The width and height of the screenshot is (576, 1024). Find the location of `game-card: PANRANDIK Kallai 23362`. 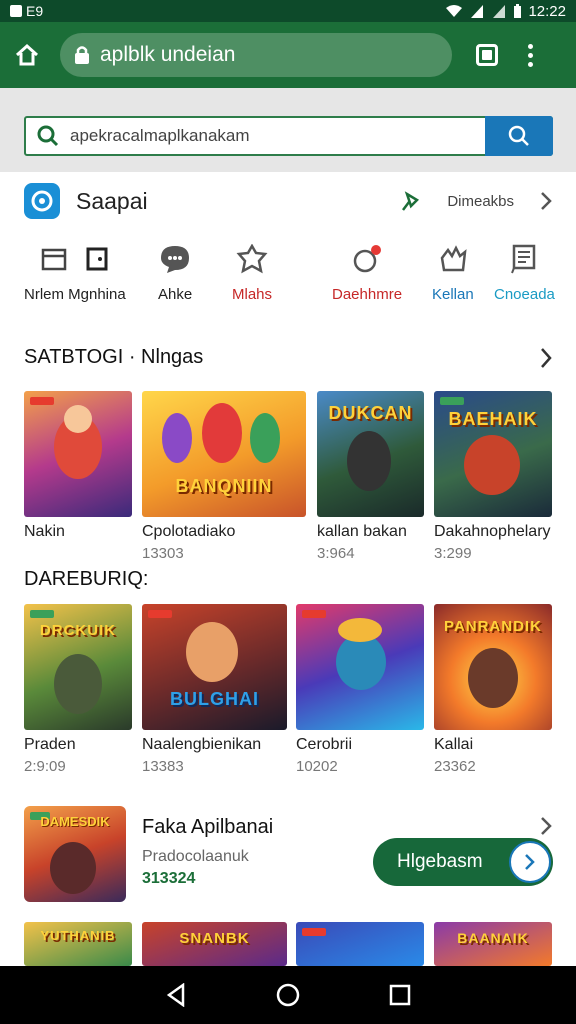

game-card: PANRANDIK Kallai 23362 is located at coordinates (493, 689).